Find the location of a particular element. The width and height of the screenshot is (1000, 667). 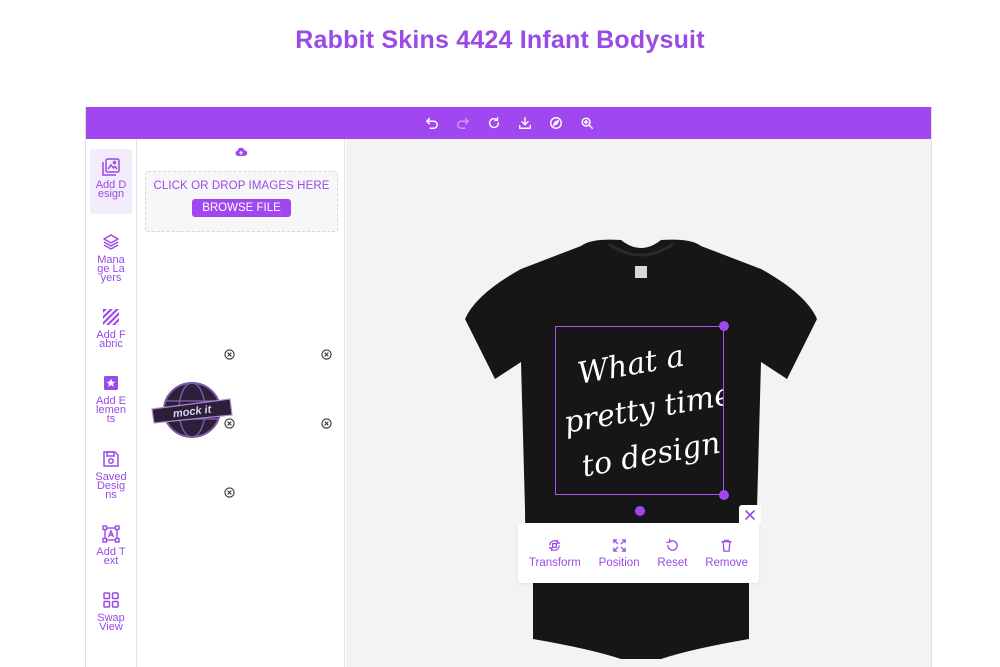

sidebar-item-label: Swap View is located at coordinates (111, 622).